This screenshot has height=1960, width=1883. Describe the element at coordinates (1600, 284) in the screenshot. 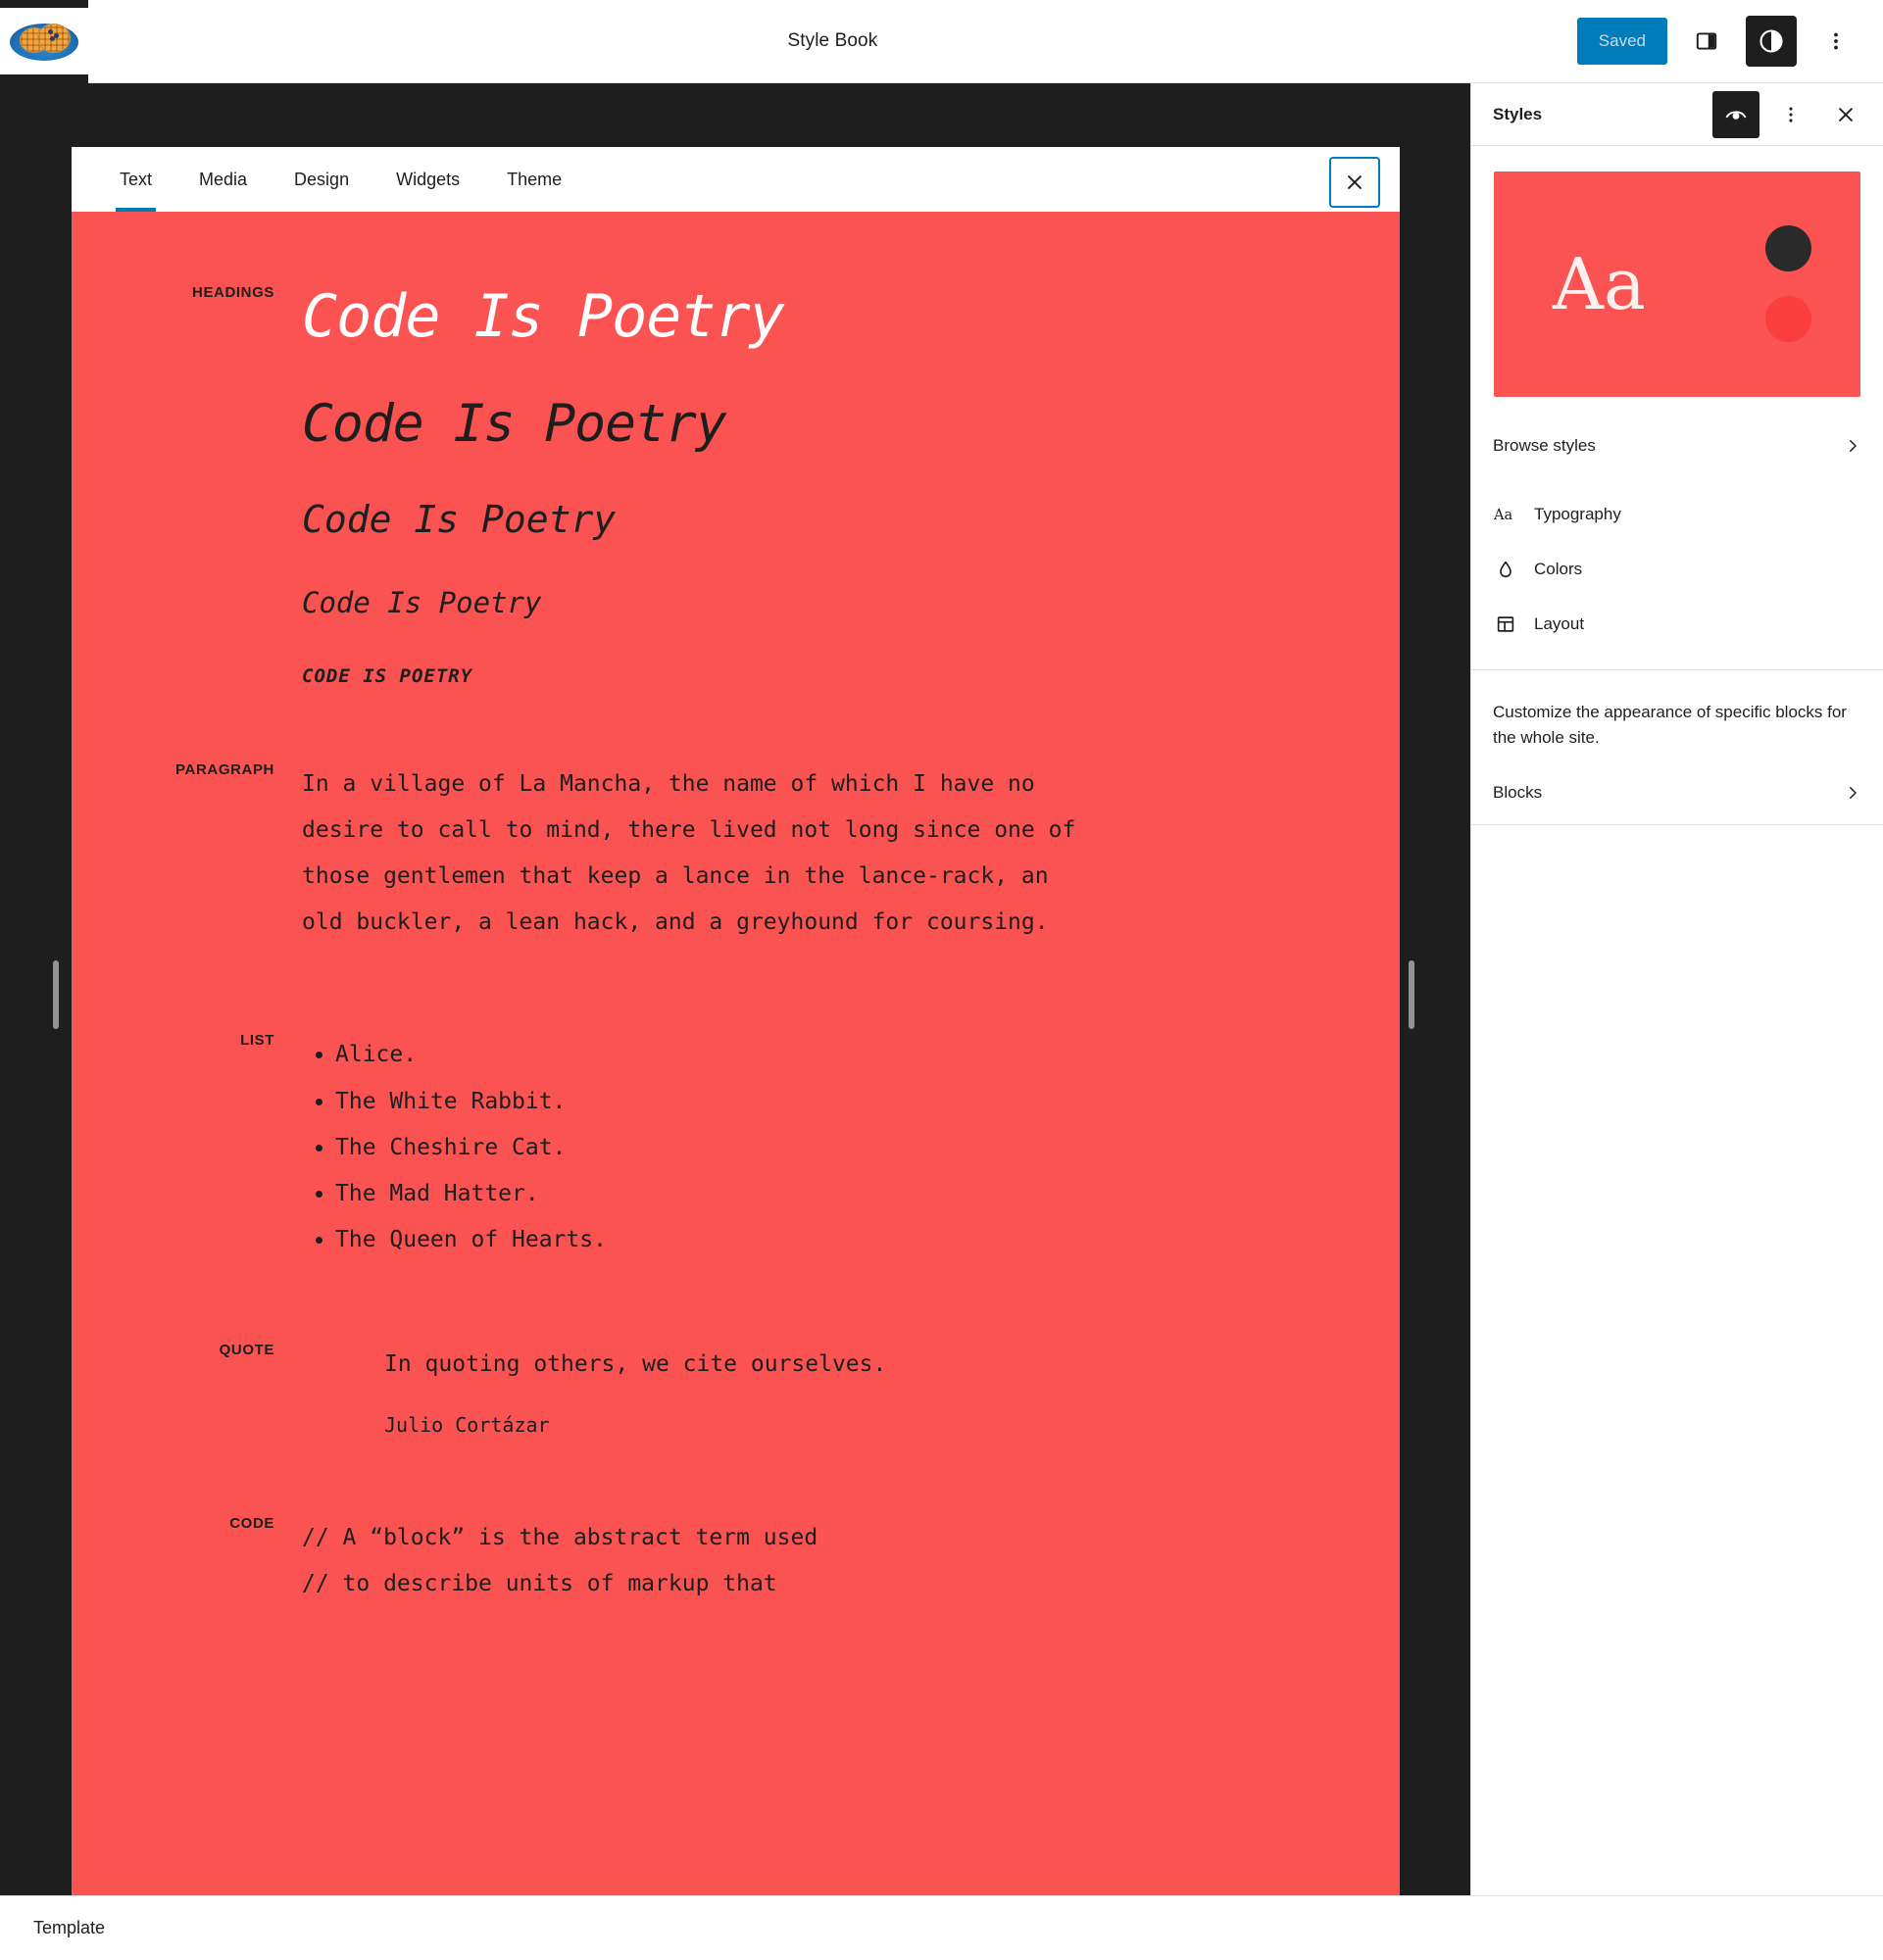

I see `preview-aa-text: Aa` at that location.